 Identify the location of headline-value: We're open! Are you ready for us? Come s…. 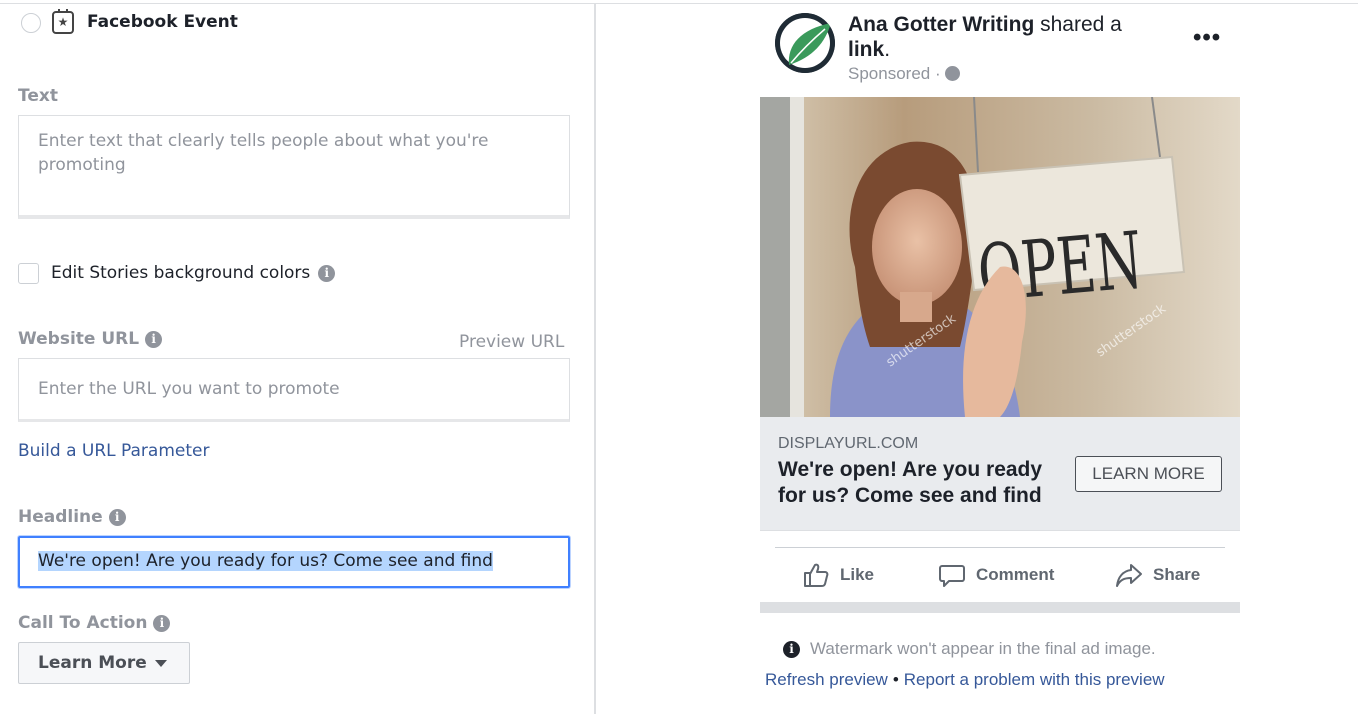
(265, 561).